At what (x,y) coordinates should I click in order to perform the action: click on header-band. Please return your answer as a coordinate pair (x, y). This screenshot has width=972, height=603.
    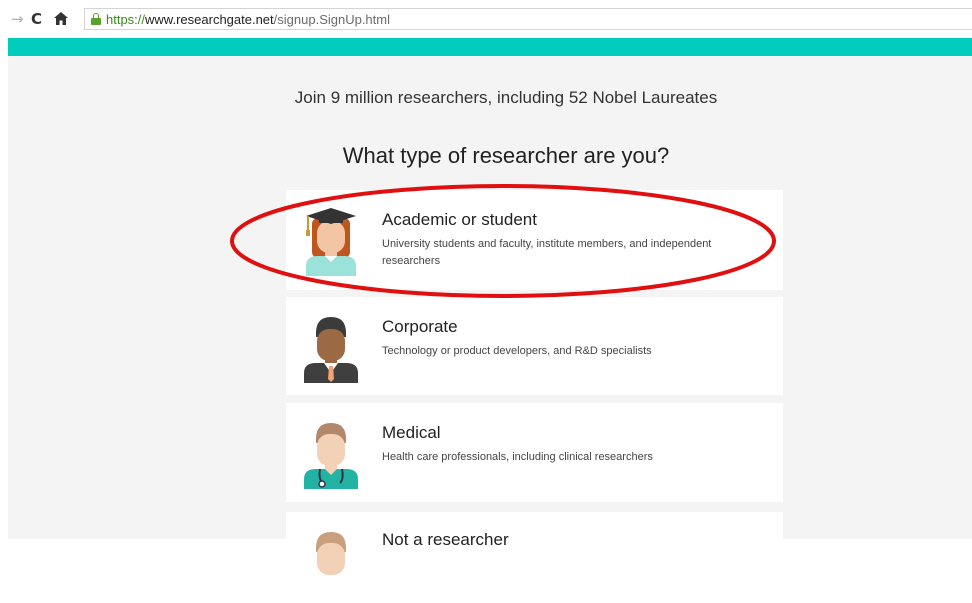
    Looking at the image, I should click on (490, 47).